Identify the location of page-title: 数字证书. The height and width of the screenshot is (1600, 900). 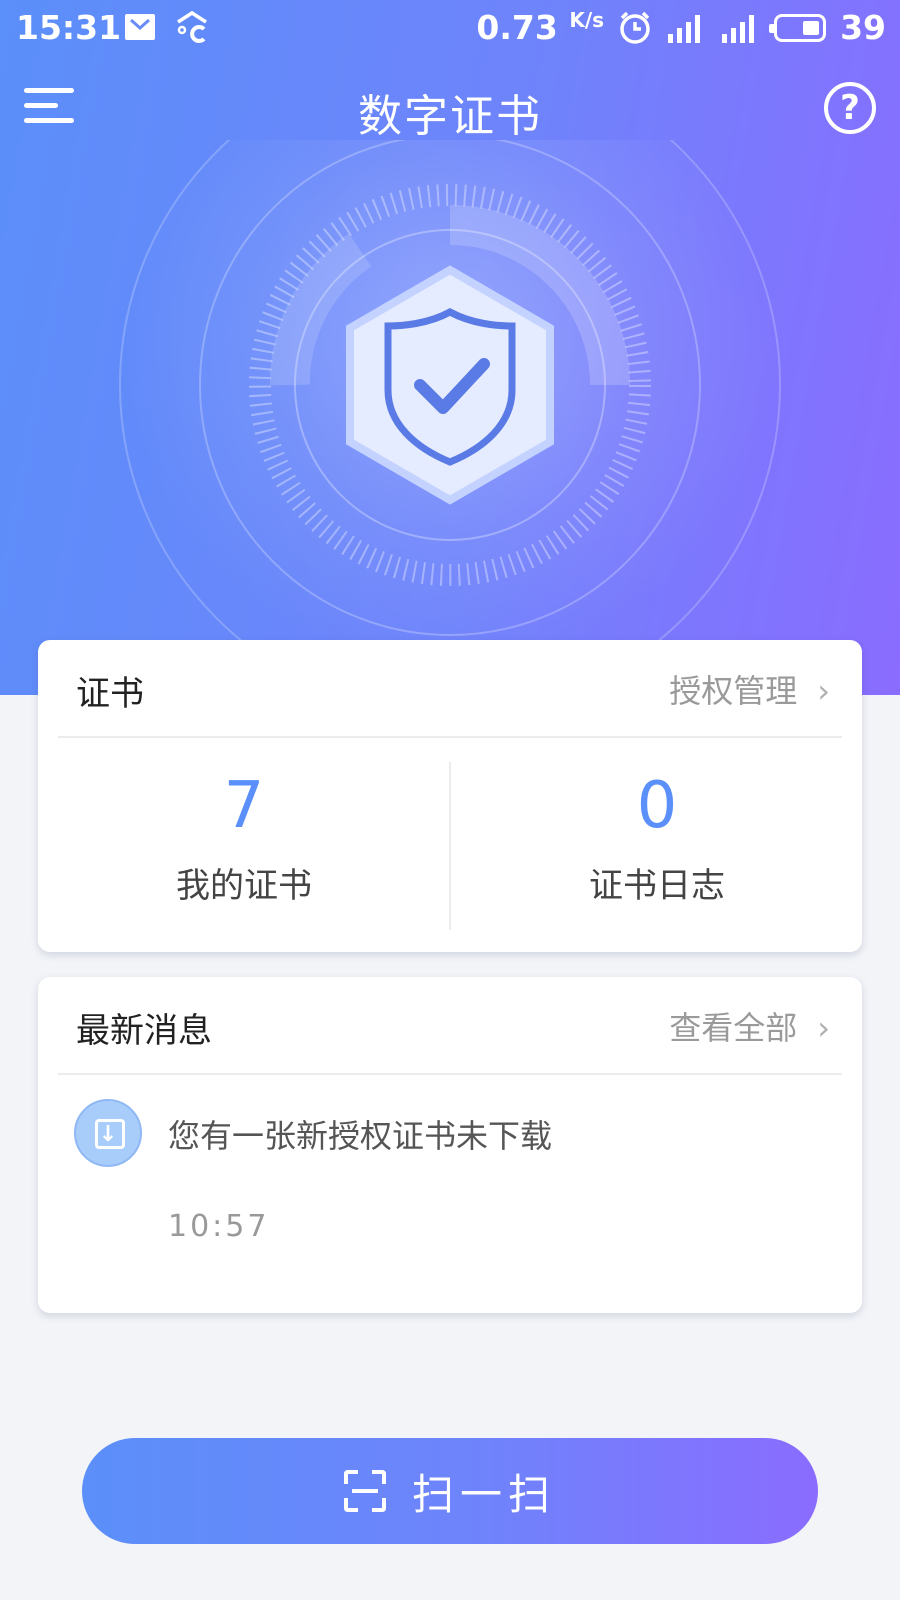
(450, 116).